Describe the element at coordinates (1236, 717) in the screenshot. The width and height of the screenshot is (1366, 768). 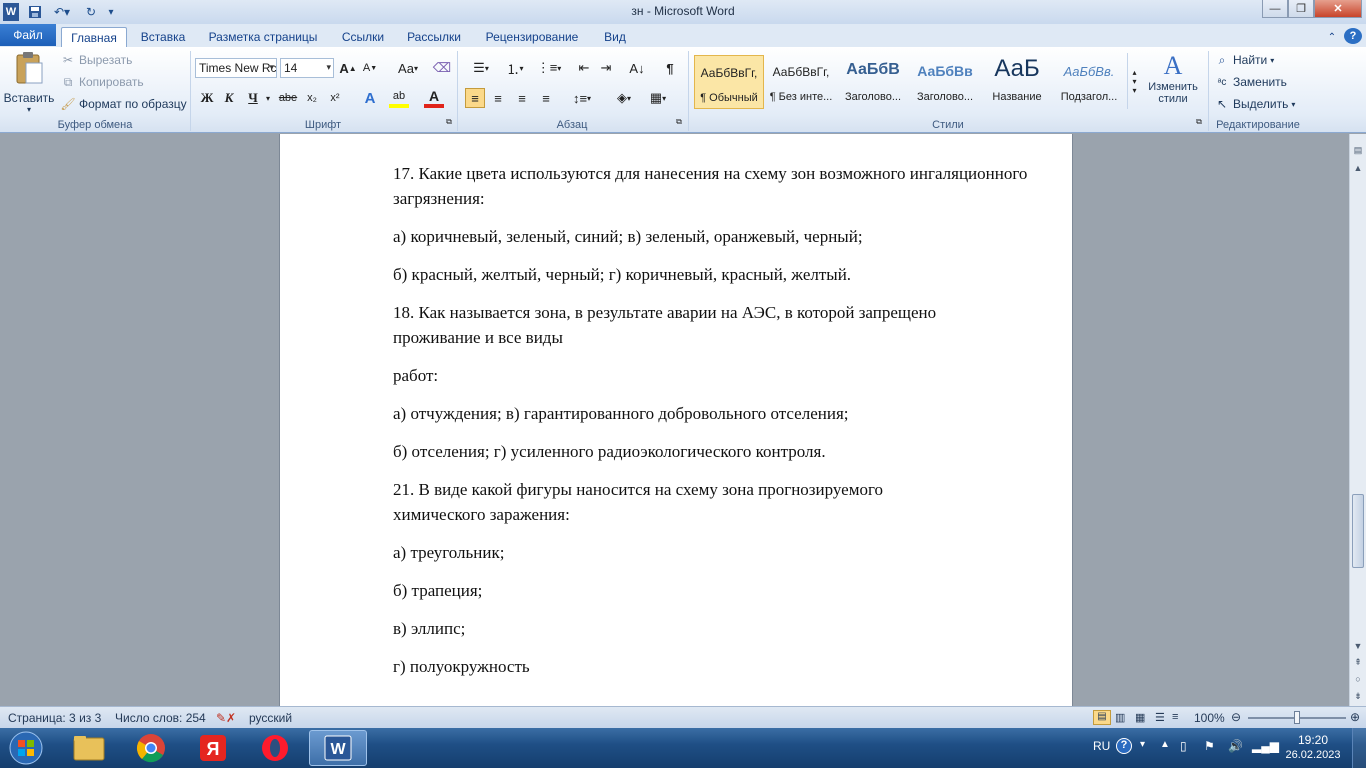
I see `zoom-out-icon: ⊖` at that location.